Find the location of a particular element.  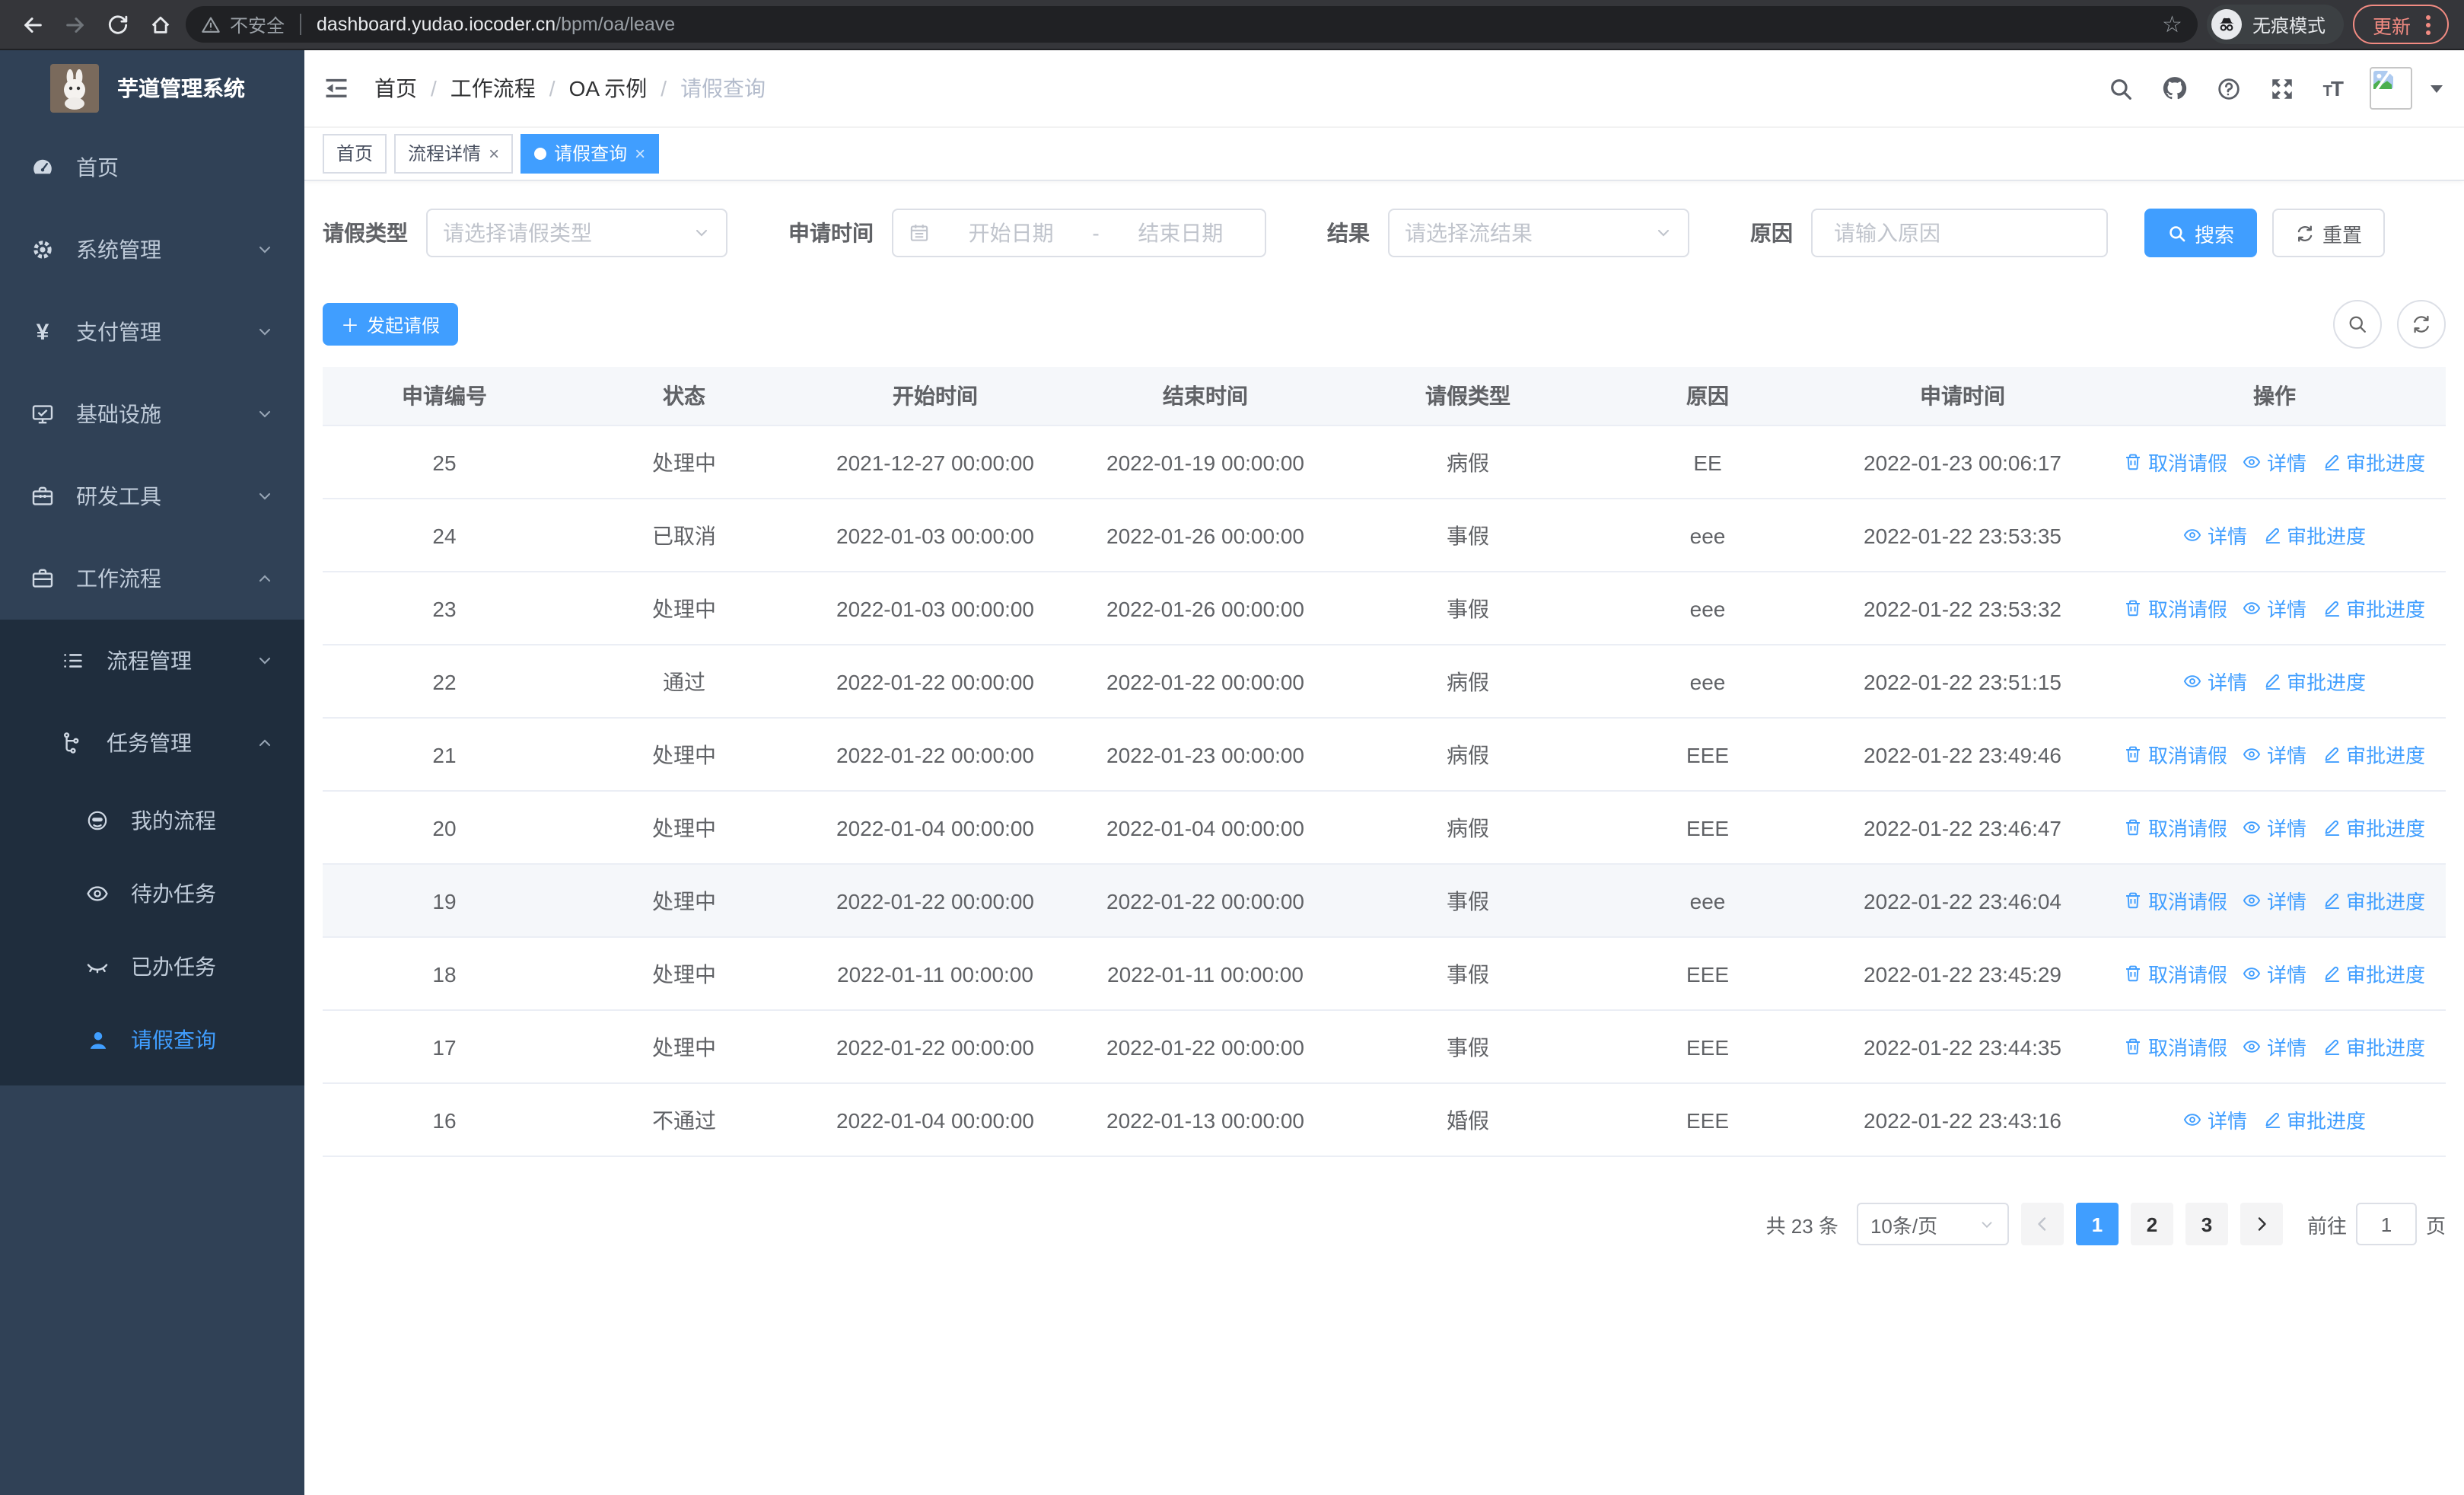

browser-reload-icon is located at coordinates (117, 25).